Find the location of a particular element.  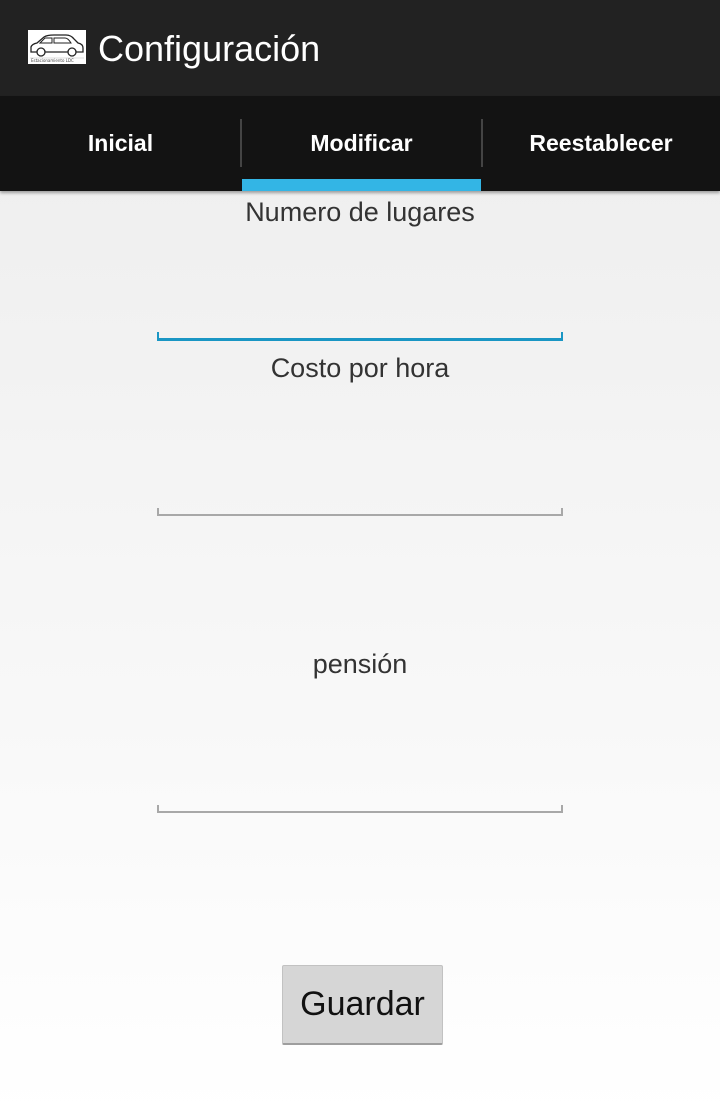

tab-label: Reestablecer is located at coordinates (601, 143).